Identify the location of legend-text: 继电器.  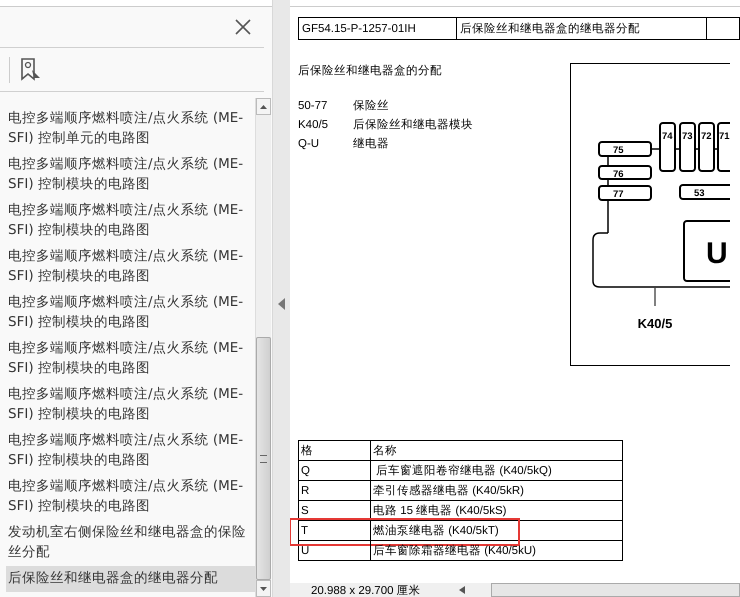
(371, 143).